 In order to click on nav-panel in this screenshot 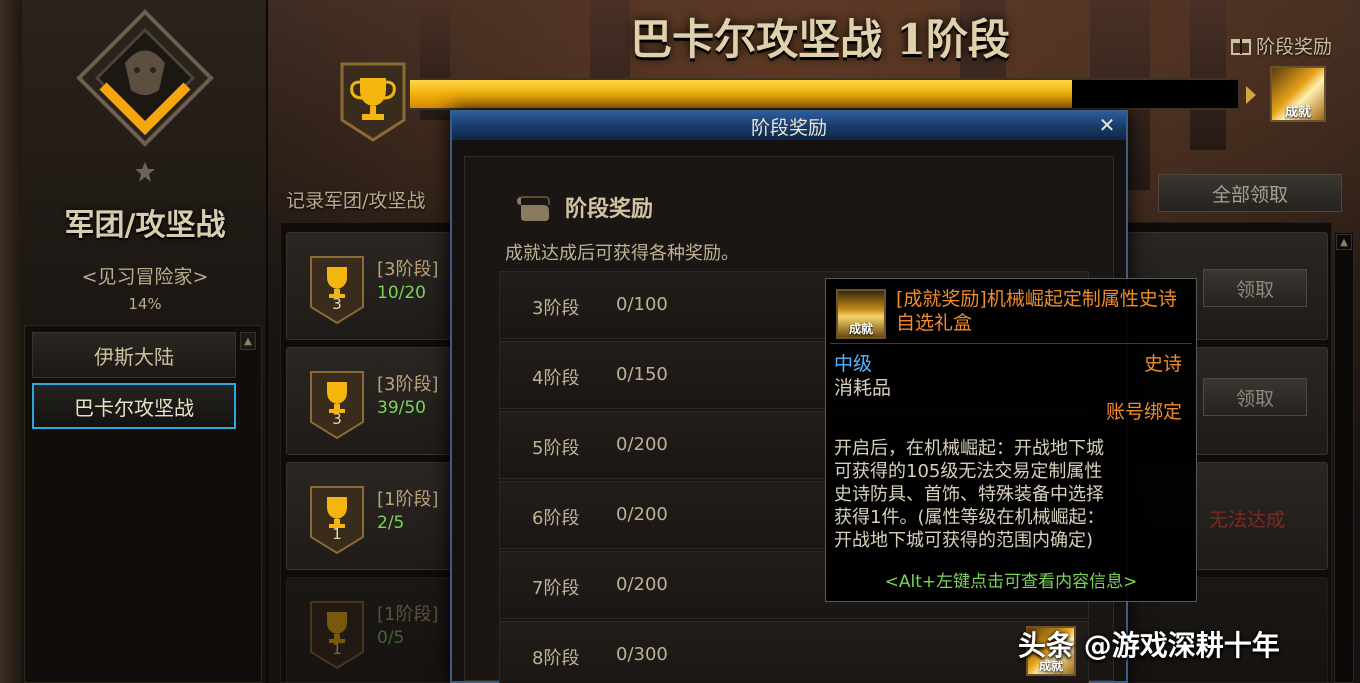, I will do `click(143, 504)`.